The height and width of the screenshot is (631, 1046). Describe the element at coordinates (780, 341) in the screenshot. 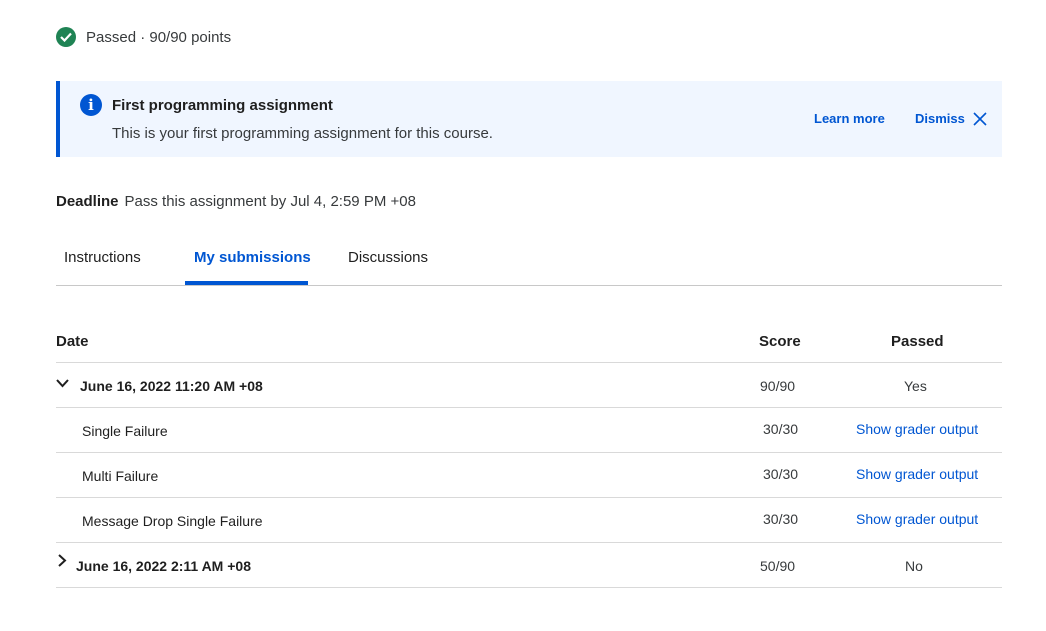

I see `column-header-score: Score` at that location.